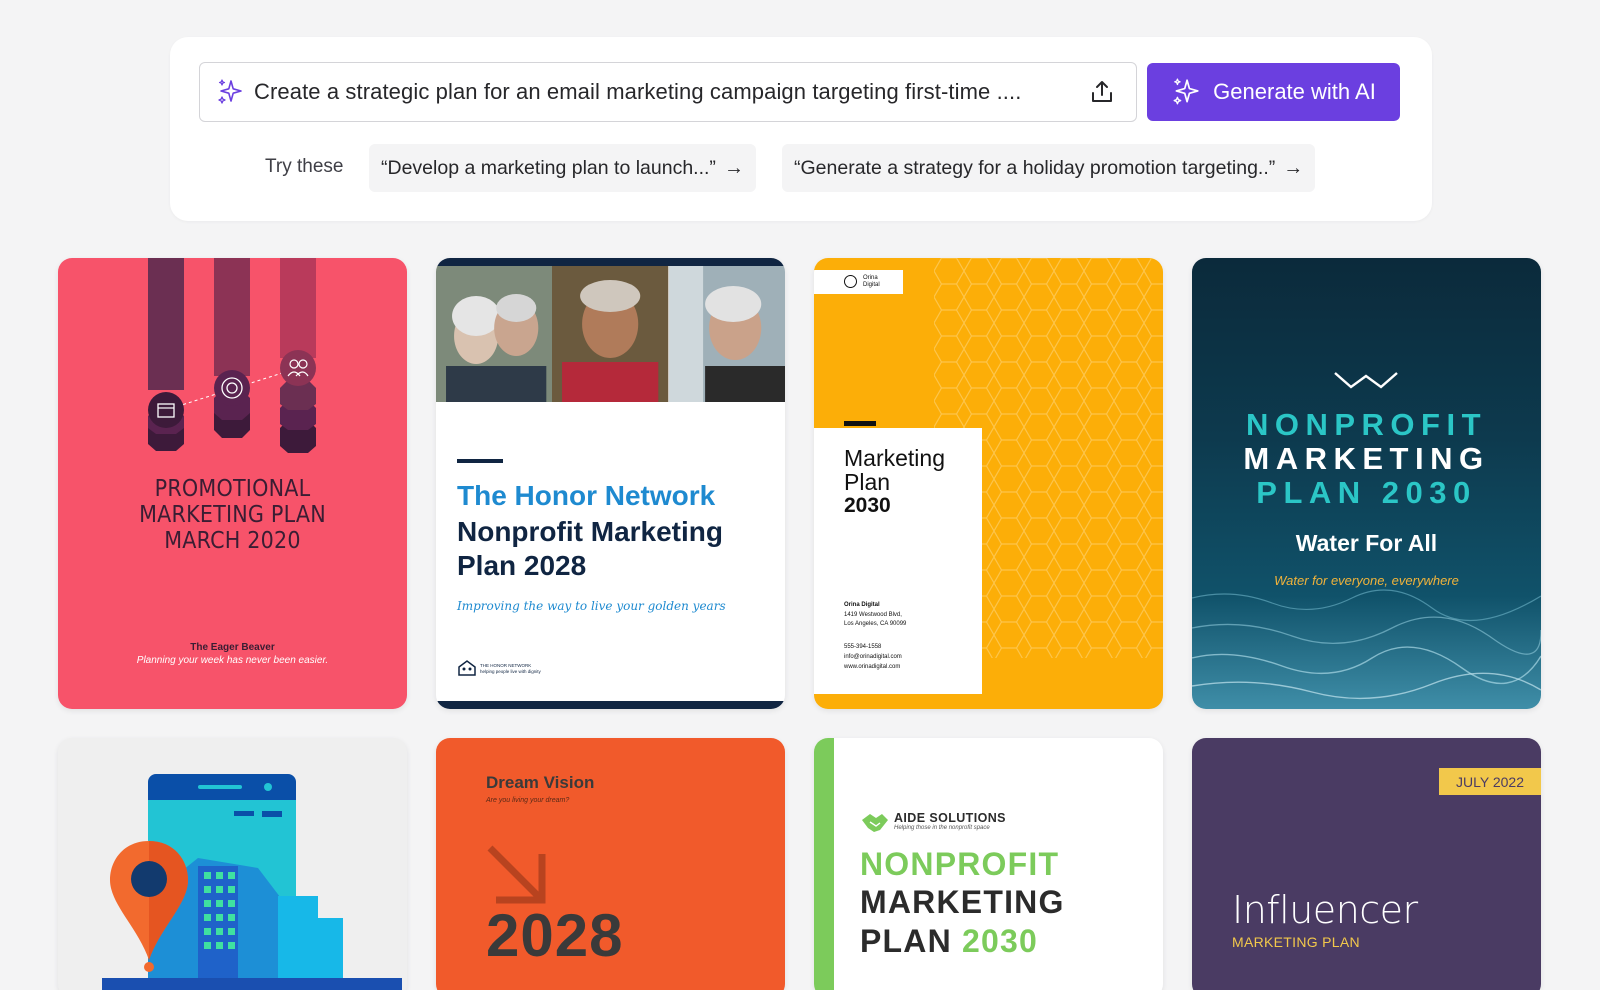 This screenshot has width=1600, height=990. What do you see at coordinates (863, 647) in the screenshot?
I see `contact-phone: 555-394-1558` at bounding box center [863, 647].